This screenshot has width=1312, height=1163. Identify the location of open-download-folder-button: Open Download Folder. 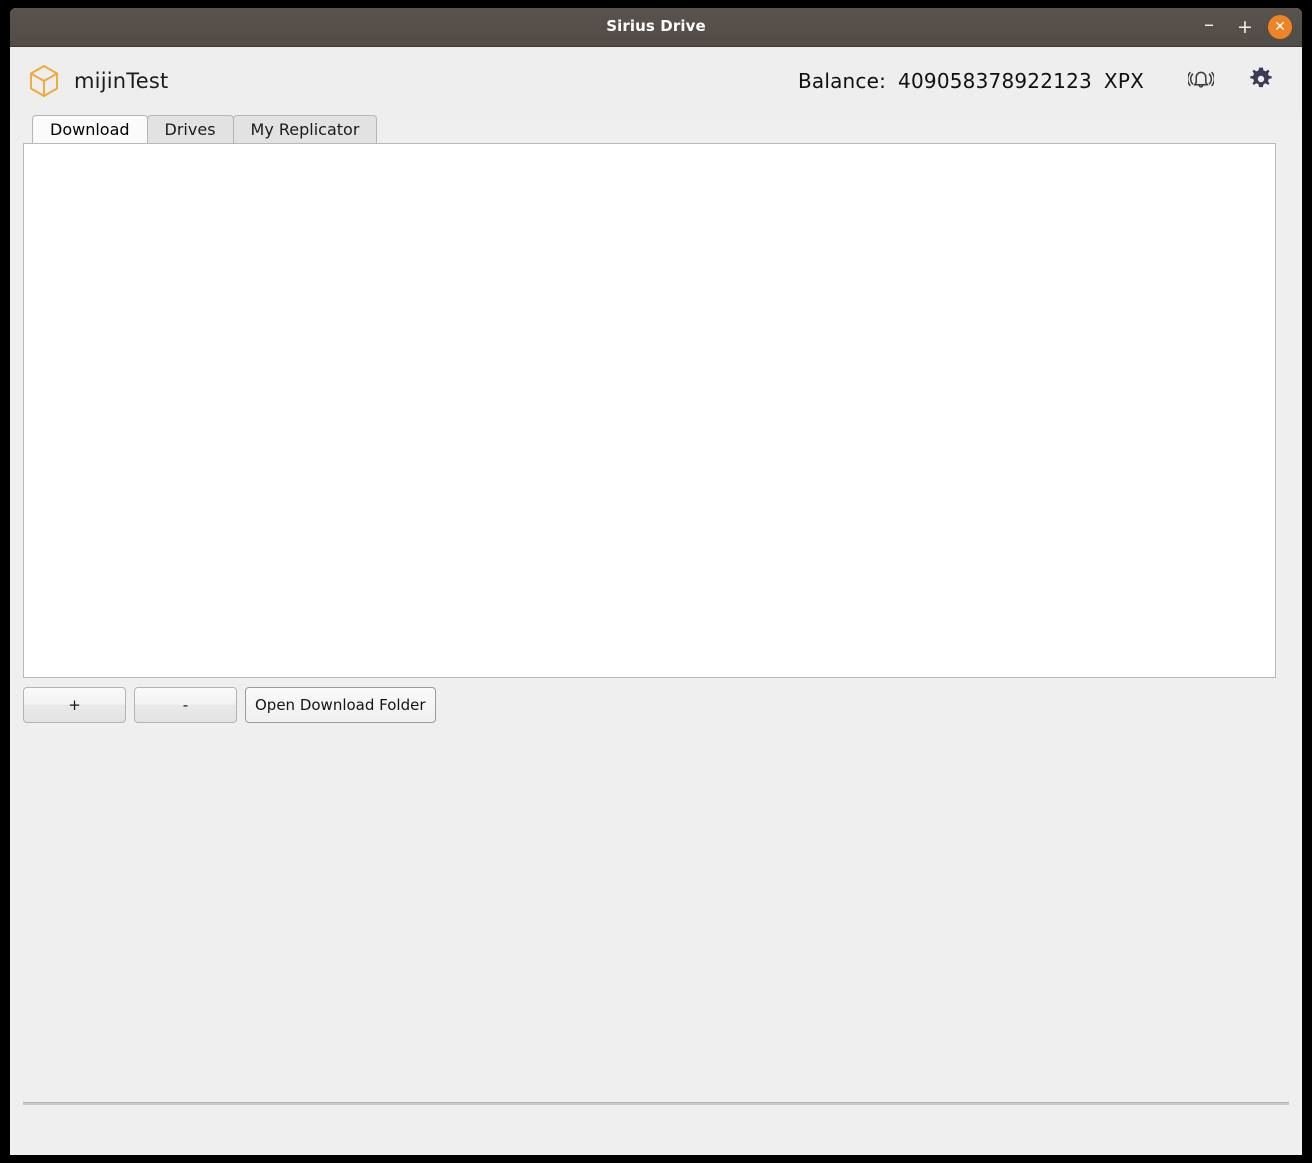
(340, 705).